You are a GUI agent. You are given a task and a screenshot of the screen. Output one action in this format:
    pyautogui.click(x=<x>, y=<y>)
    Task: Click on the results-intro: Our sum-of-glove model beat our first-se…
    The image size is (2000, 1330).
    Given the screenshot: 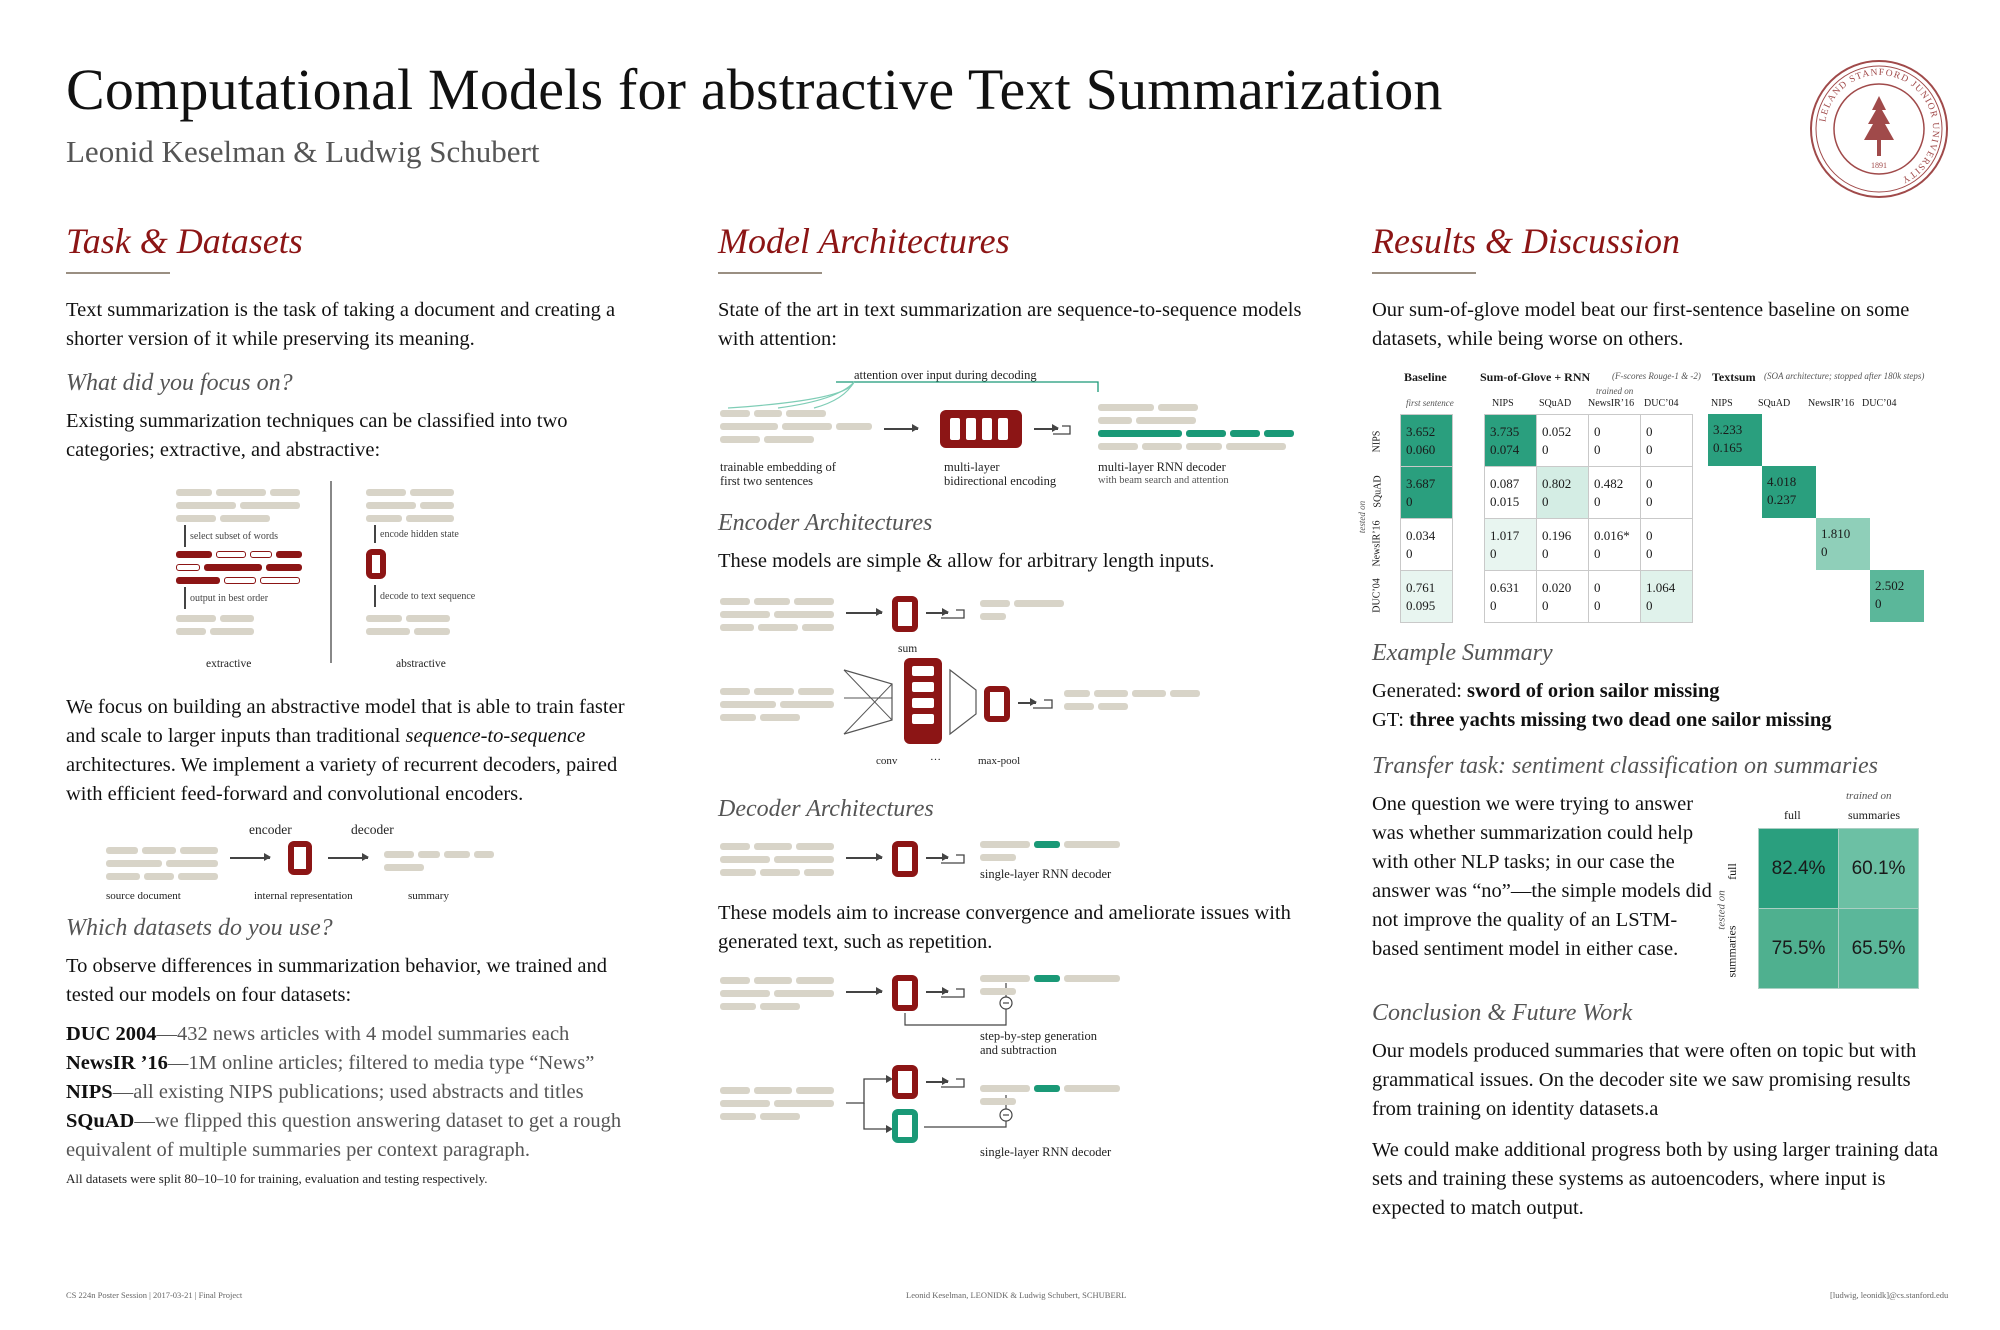 What is the action you would take?
    pyautogui.click(x=1641, y=324)
    